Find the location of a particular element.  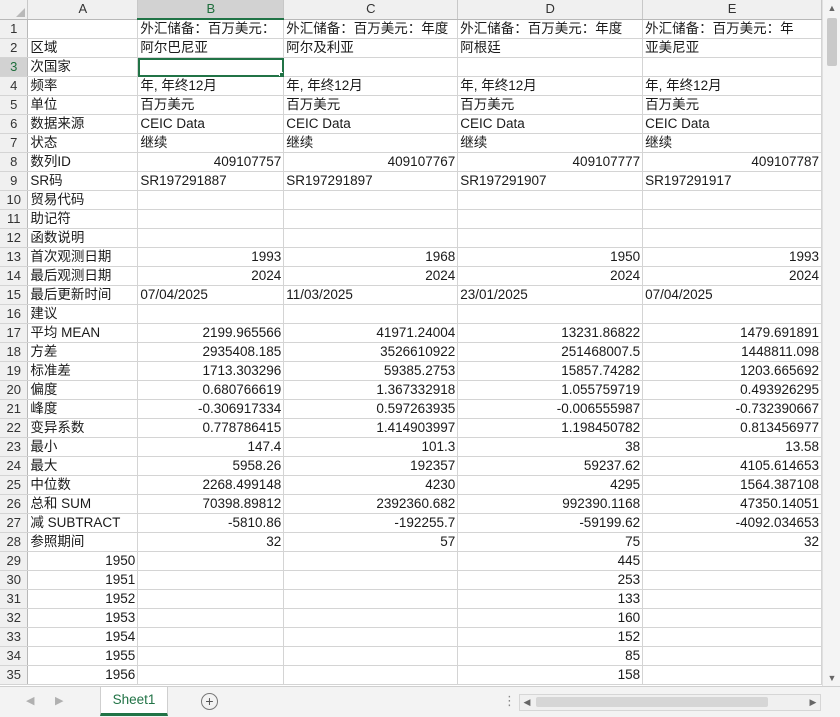

cell-c24: 192357 is located at coordinates (371, 466).